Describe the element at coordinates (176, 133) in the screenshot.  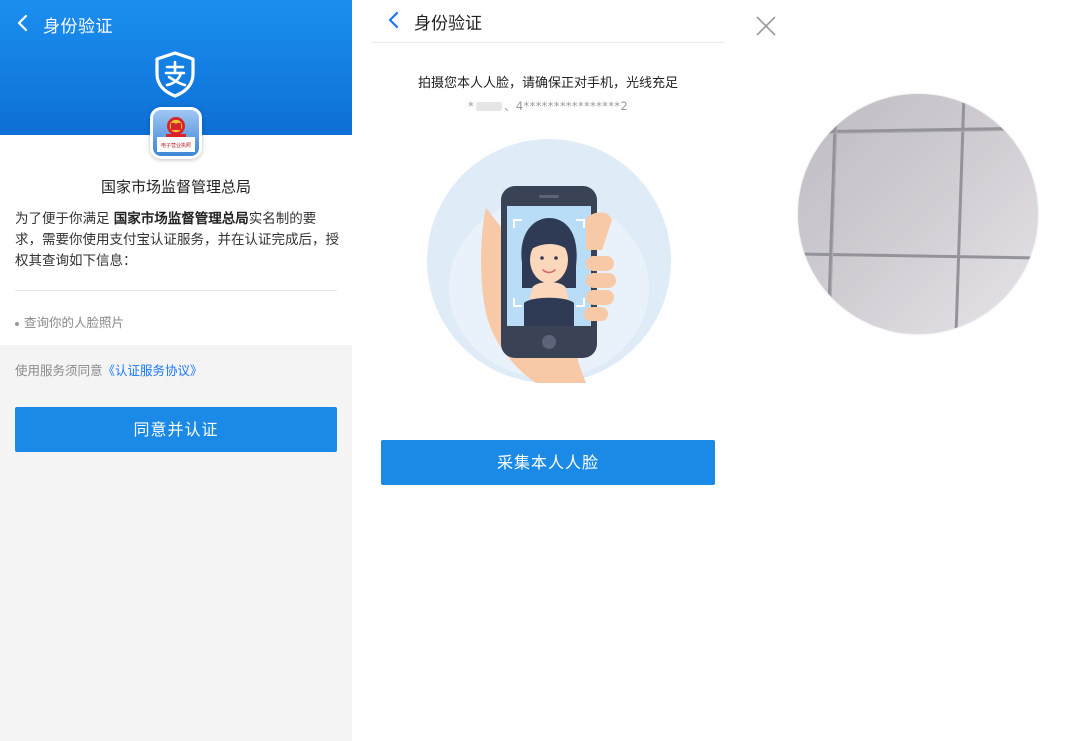
I see `national-emblem-app-icon: 电子营业执照` at that location.